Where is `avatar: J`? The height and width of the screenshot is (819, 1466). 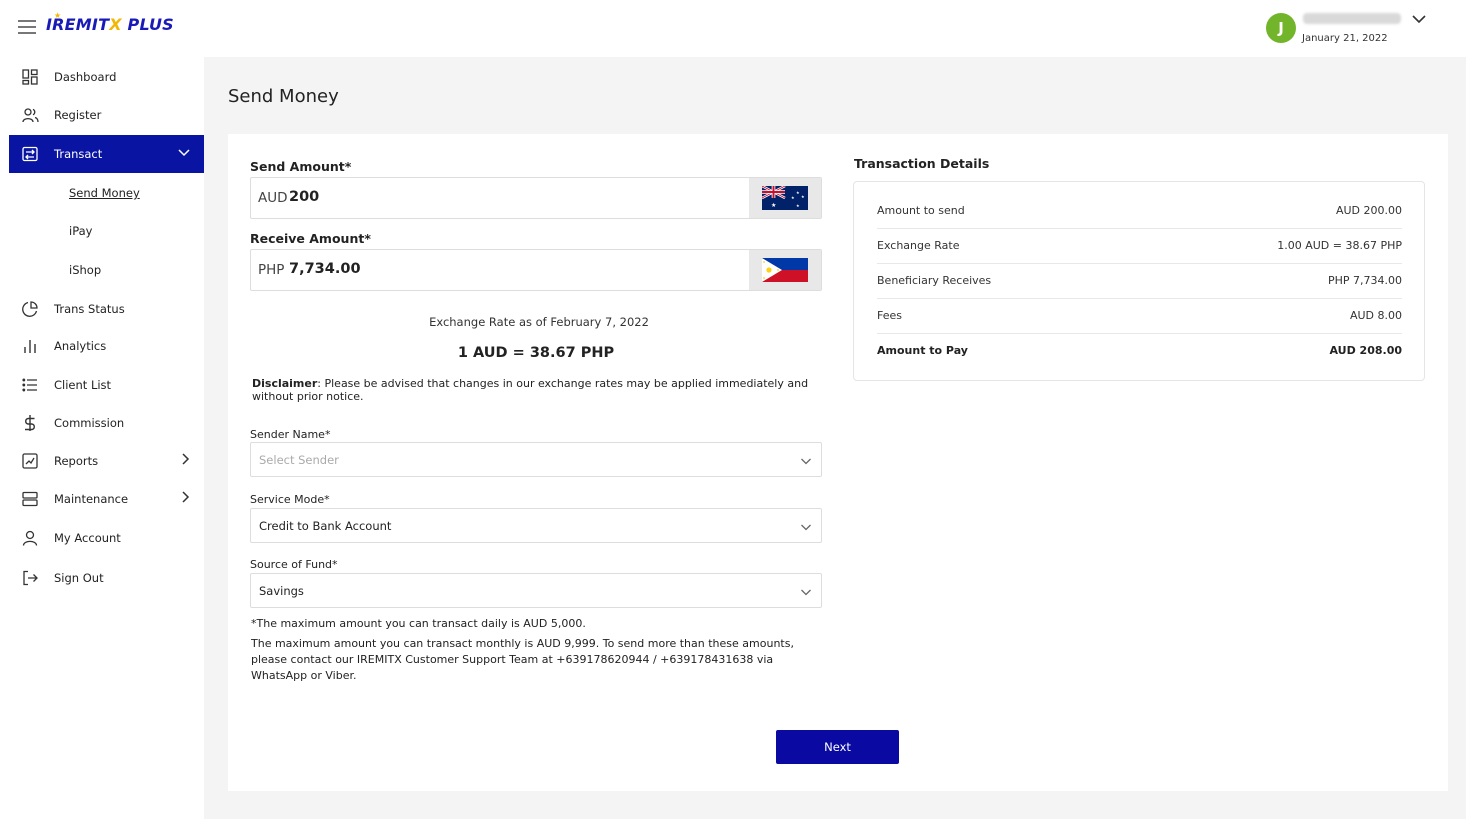
avatar: J is located at coordinates (1281, 28).